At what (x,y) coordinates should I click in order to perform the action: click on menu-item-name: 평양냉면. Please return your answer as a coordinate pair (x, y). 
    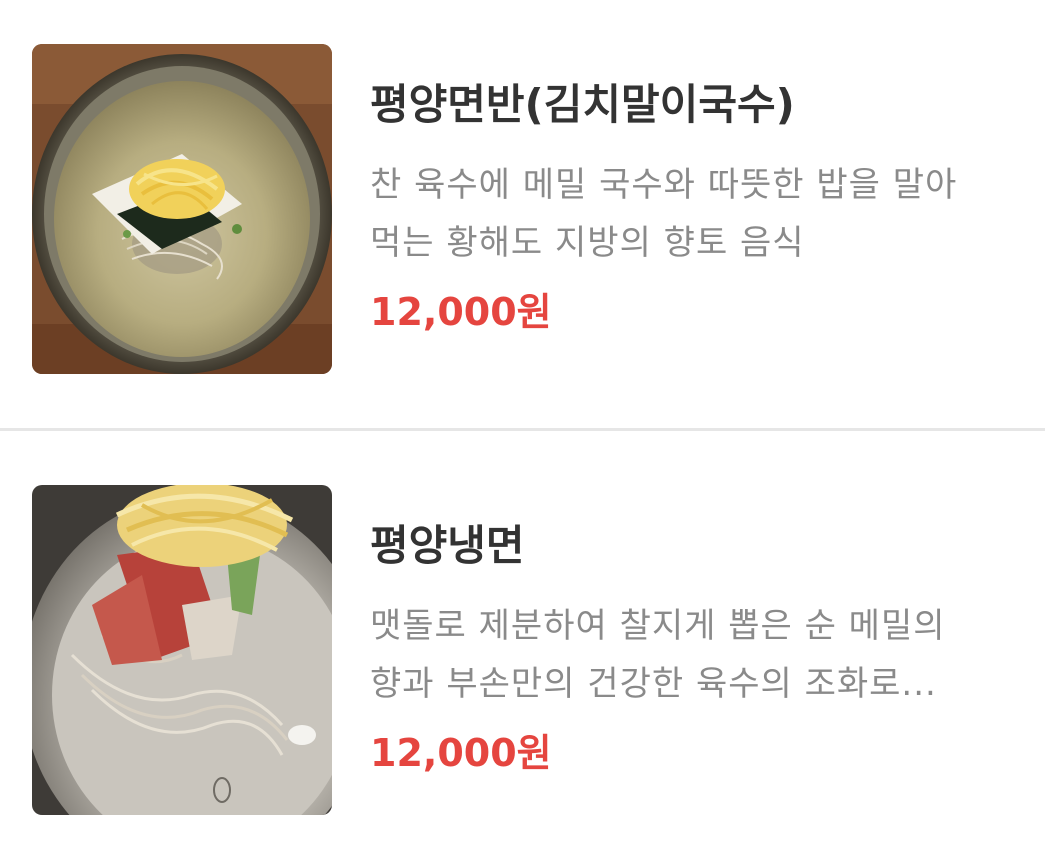
    Looking at the image, I should click on (447, 545).